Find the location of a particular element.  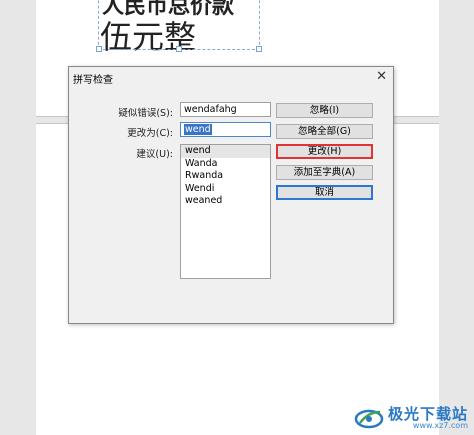

watermark-name: 极光下载站 is located at coordinates (427, 413).